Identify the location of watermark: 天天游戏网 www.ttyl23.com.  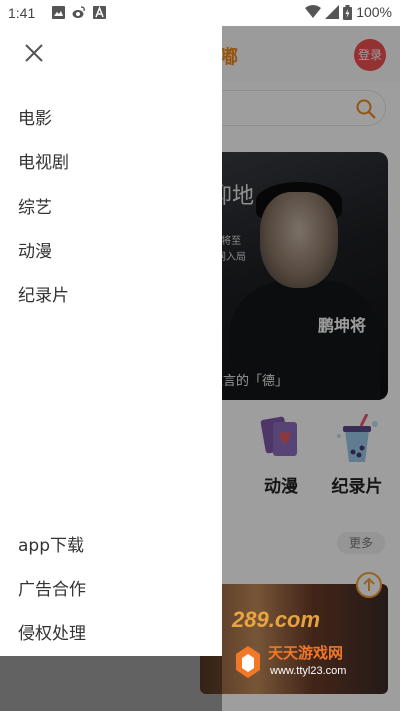
(291, 661).